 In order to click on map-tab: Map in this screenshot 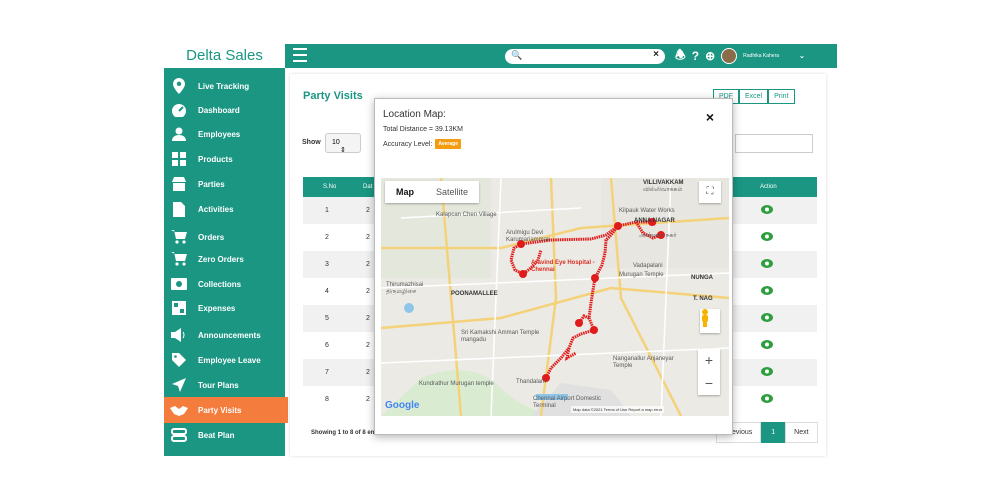, I will do `click(405, 192)`.